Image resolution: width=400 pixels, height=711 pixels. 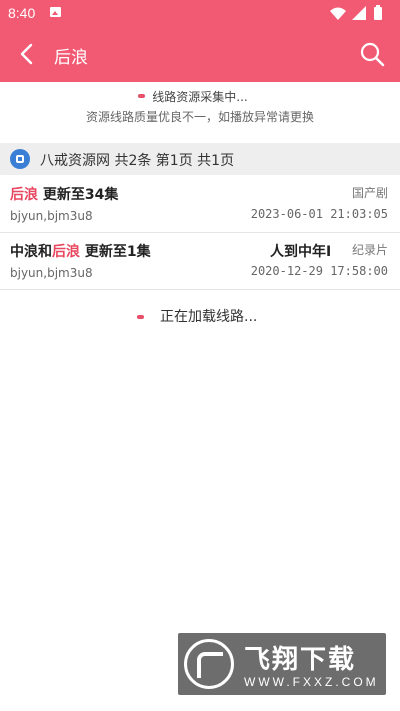 I want to click on collection-notice: 线路资源采集中... 资源线路质量优良不一，如播放异常请更换, so click(x=200, y=111).